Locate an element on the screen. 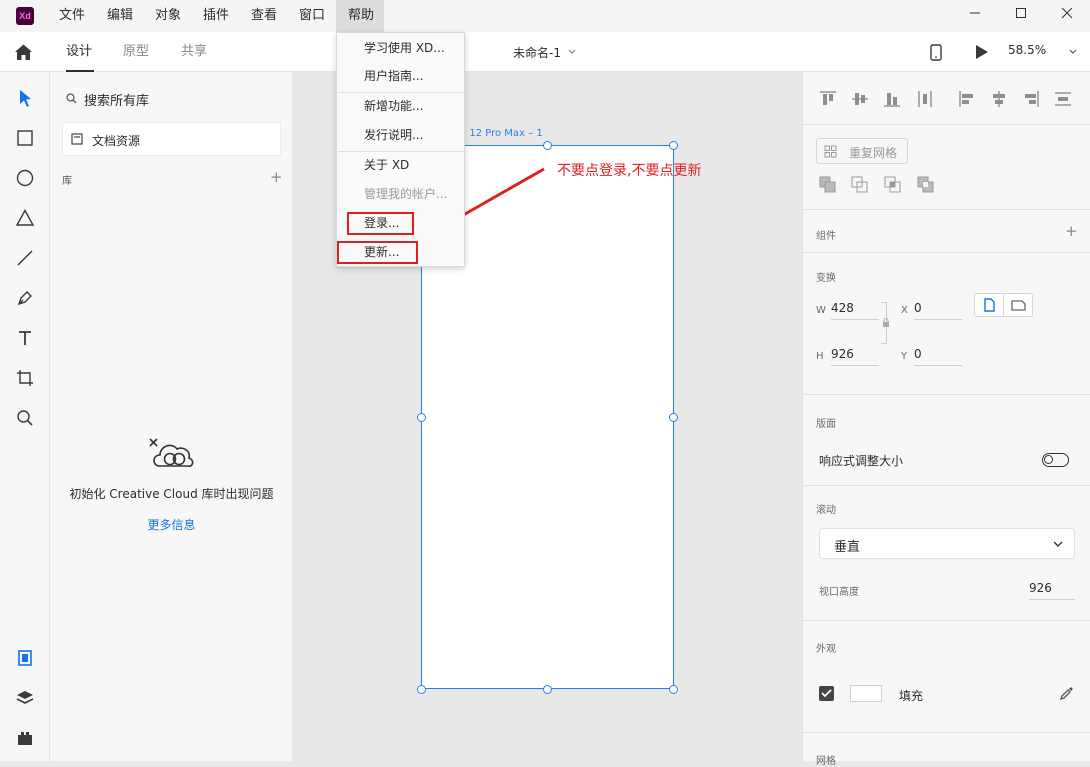 This screenshot has width=1090, height=767. zoom-level: 58.5% is located at coordinates (1027, 50).